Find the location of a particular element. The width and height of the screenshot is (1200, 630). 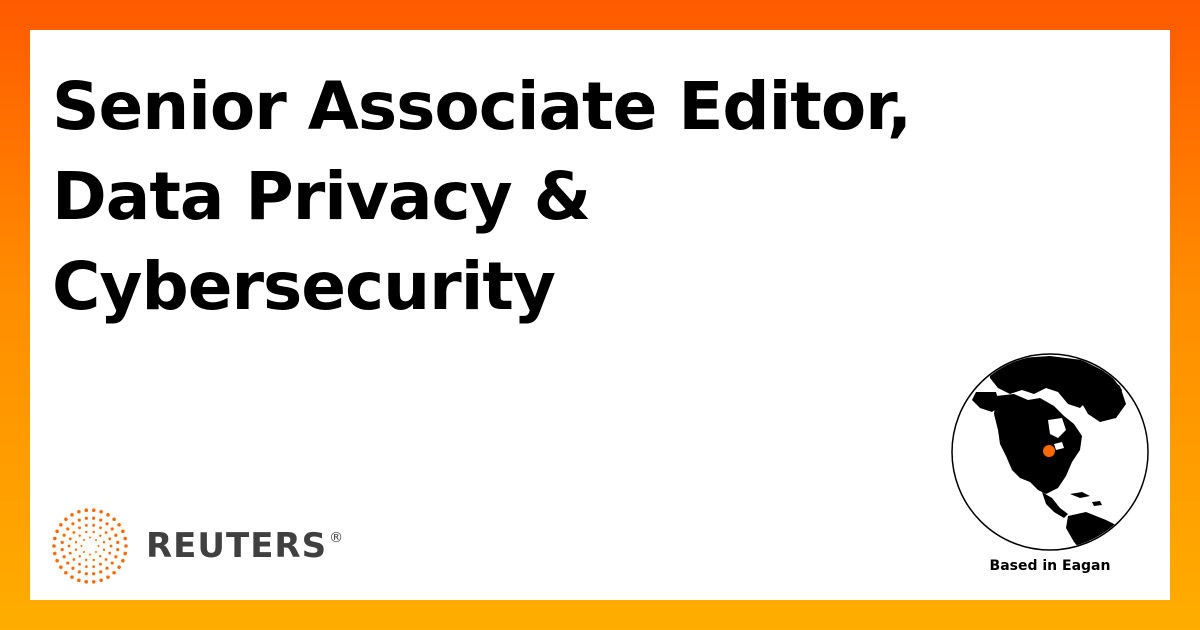

reuters-logo: REUTERS ® is located at coordinates (197, 546).